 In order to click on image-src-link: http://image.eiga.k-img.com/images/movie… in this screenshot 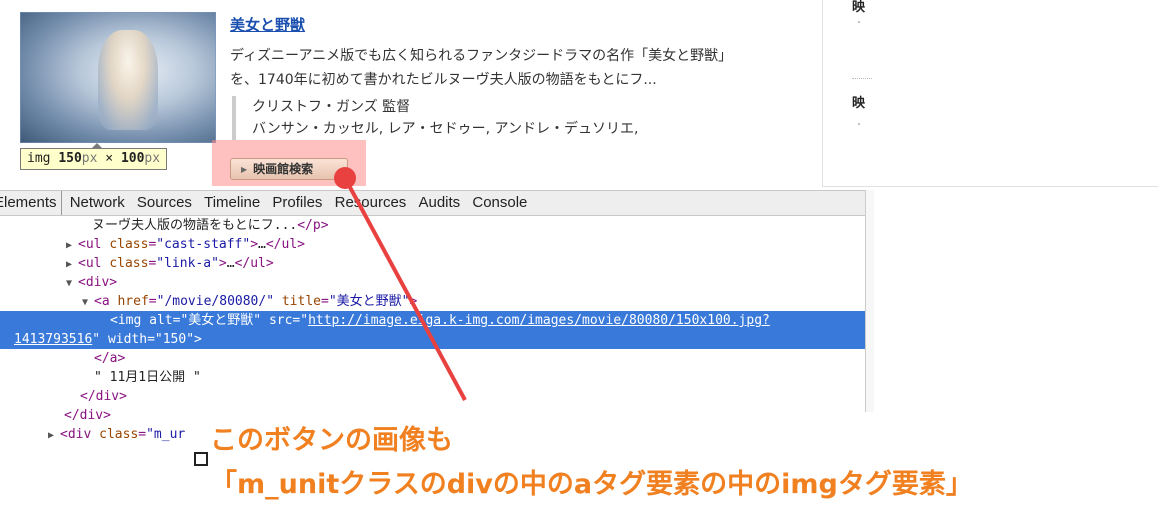, I will do `click(539, 320)`.